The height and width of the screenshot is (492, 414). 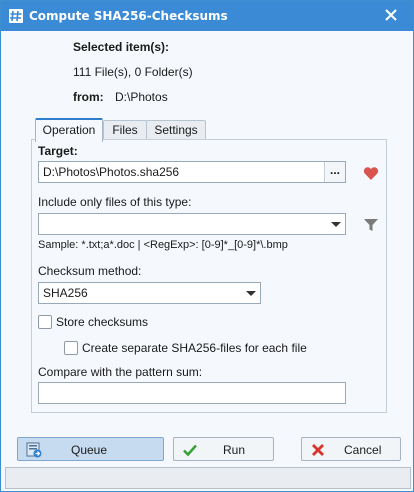 I want to click on store-checksums-label: Store checksums, so click(x=102, y=322).